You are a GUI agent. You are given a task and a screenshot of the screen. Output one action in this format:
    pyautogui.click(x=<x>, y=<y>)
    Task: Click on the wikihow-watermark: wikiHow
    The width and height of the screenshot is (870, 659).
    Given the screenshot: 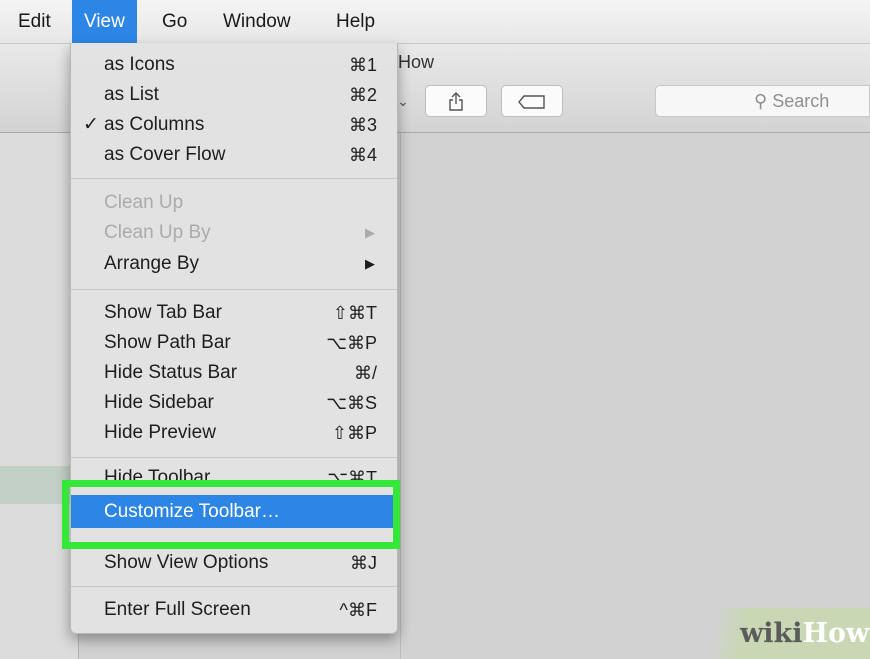 What is the action you would take?
    pyautogui.click(x=794, y=633)
    